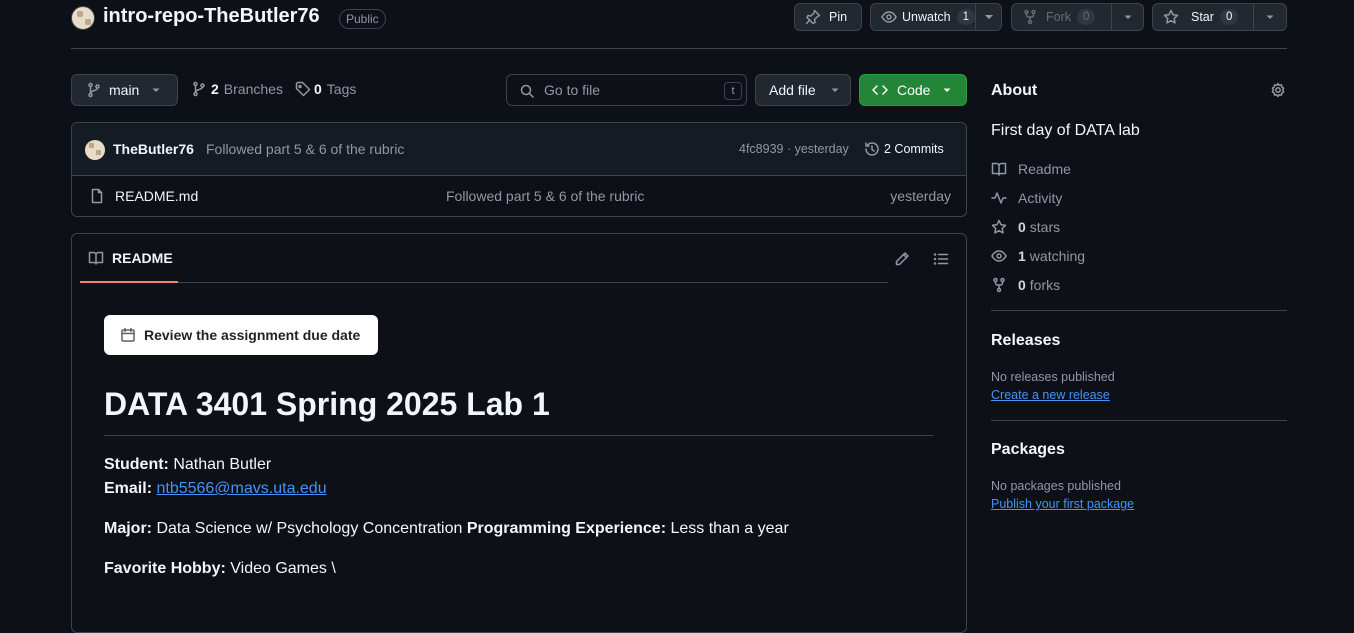 The height and width of the screenshot is (633, 1354). I want to click on stars-label: stars, so click(1045, 227).